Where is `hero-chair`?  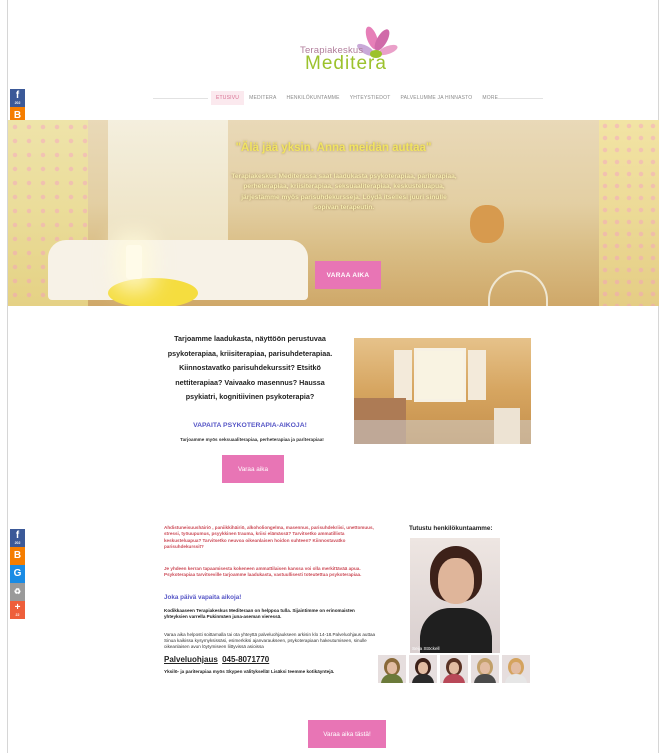
hero-chair is located at coordinates (518, 288).